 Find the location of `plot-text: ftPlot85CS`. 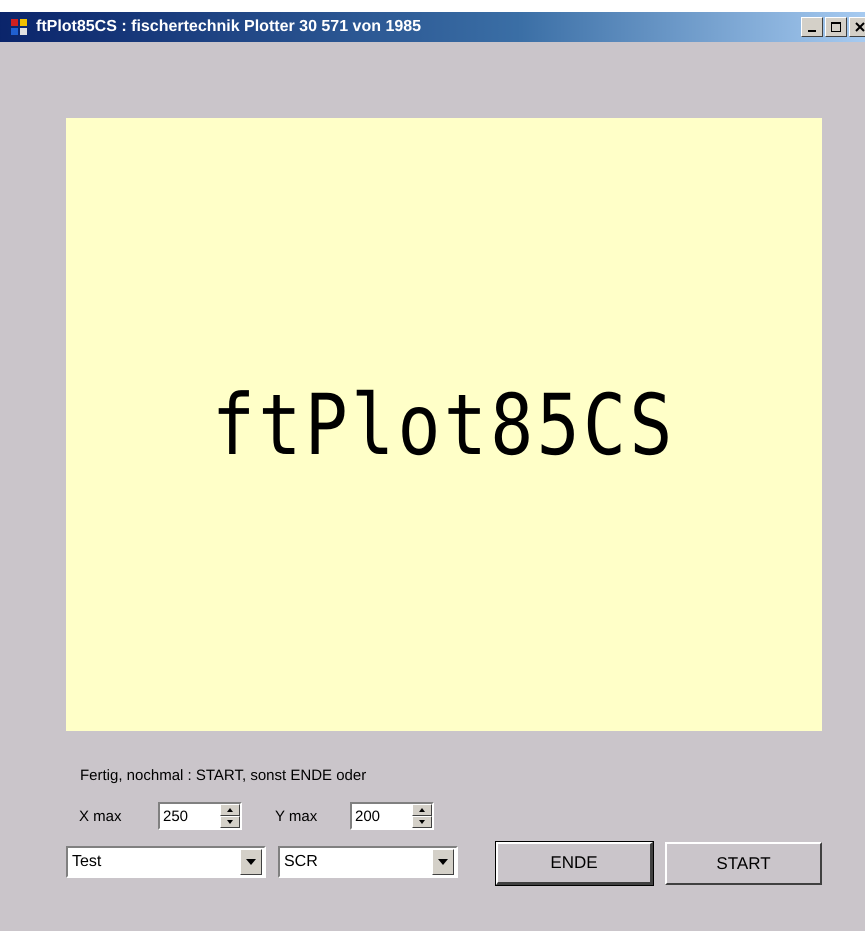

plot-text: ftPlot85CS is located at coordinates (444, 425).